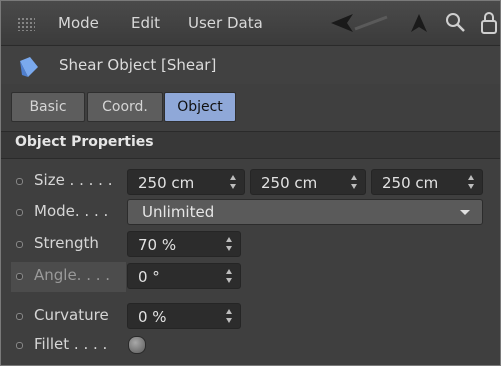 This screenshot has height=366, width=501. Describe the element at coordinates (305, 212) in the screenshot. I see `mode-dropdown: Unlimited` at that location.